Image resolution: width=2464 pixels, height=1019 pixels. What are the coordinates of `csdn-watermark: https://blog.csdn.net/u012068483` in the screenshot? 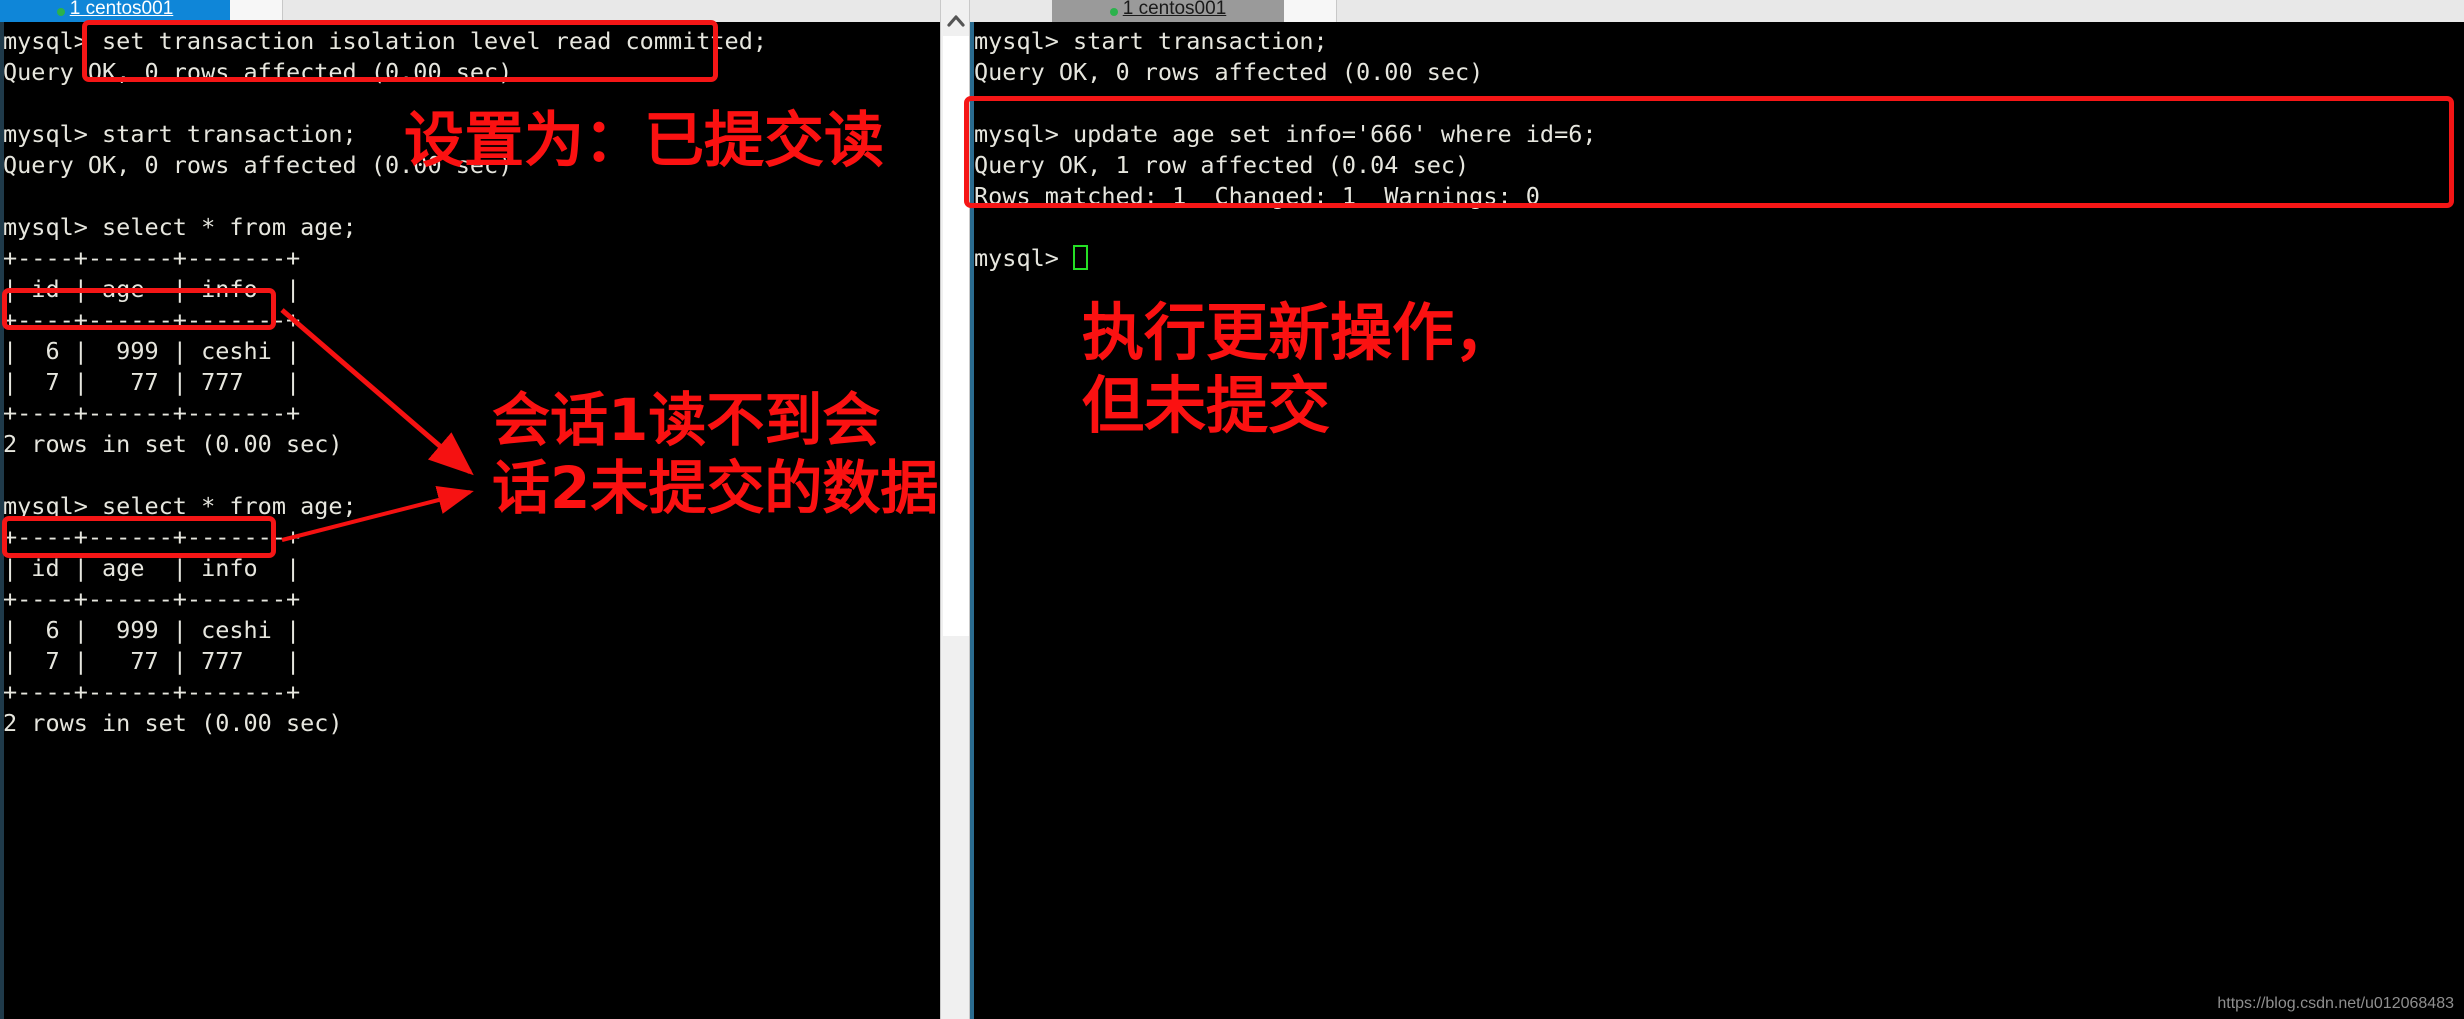 It's located at (2335, 1003).